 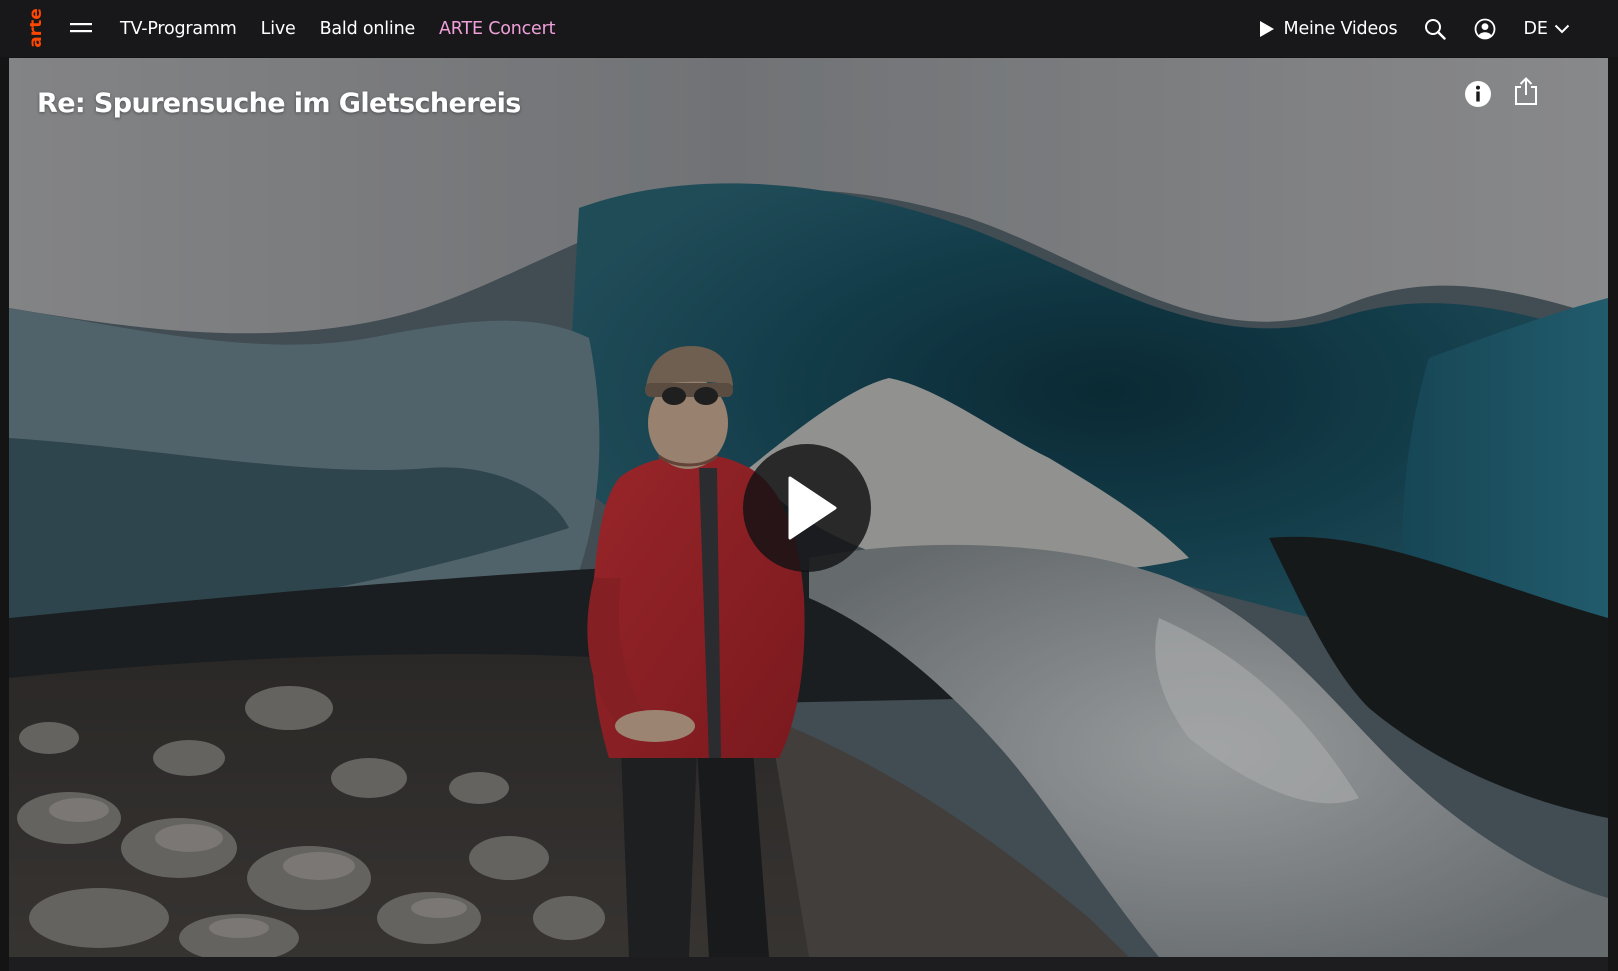 I want to click on meine-videos-label: Meine Videos, so click(x=1340, y=28).